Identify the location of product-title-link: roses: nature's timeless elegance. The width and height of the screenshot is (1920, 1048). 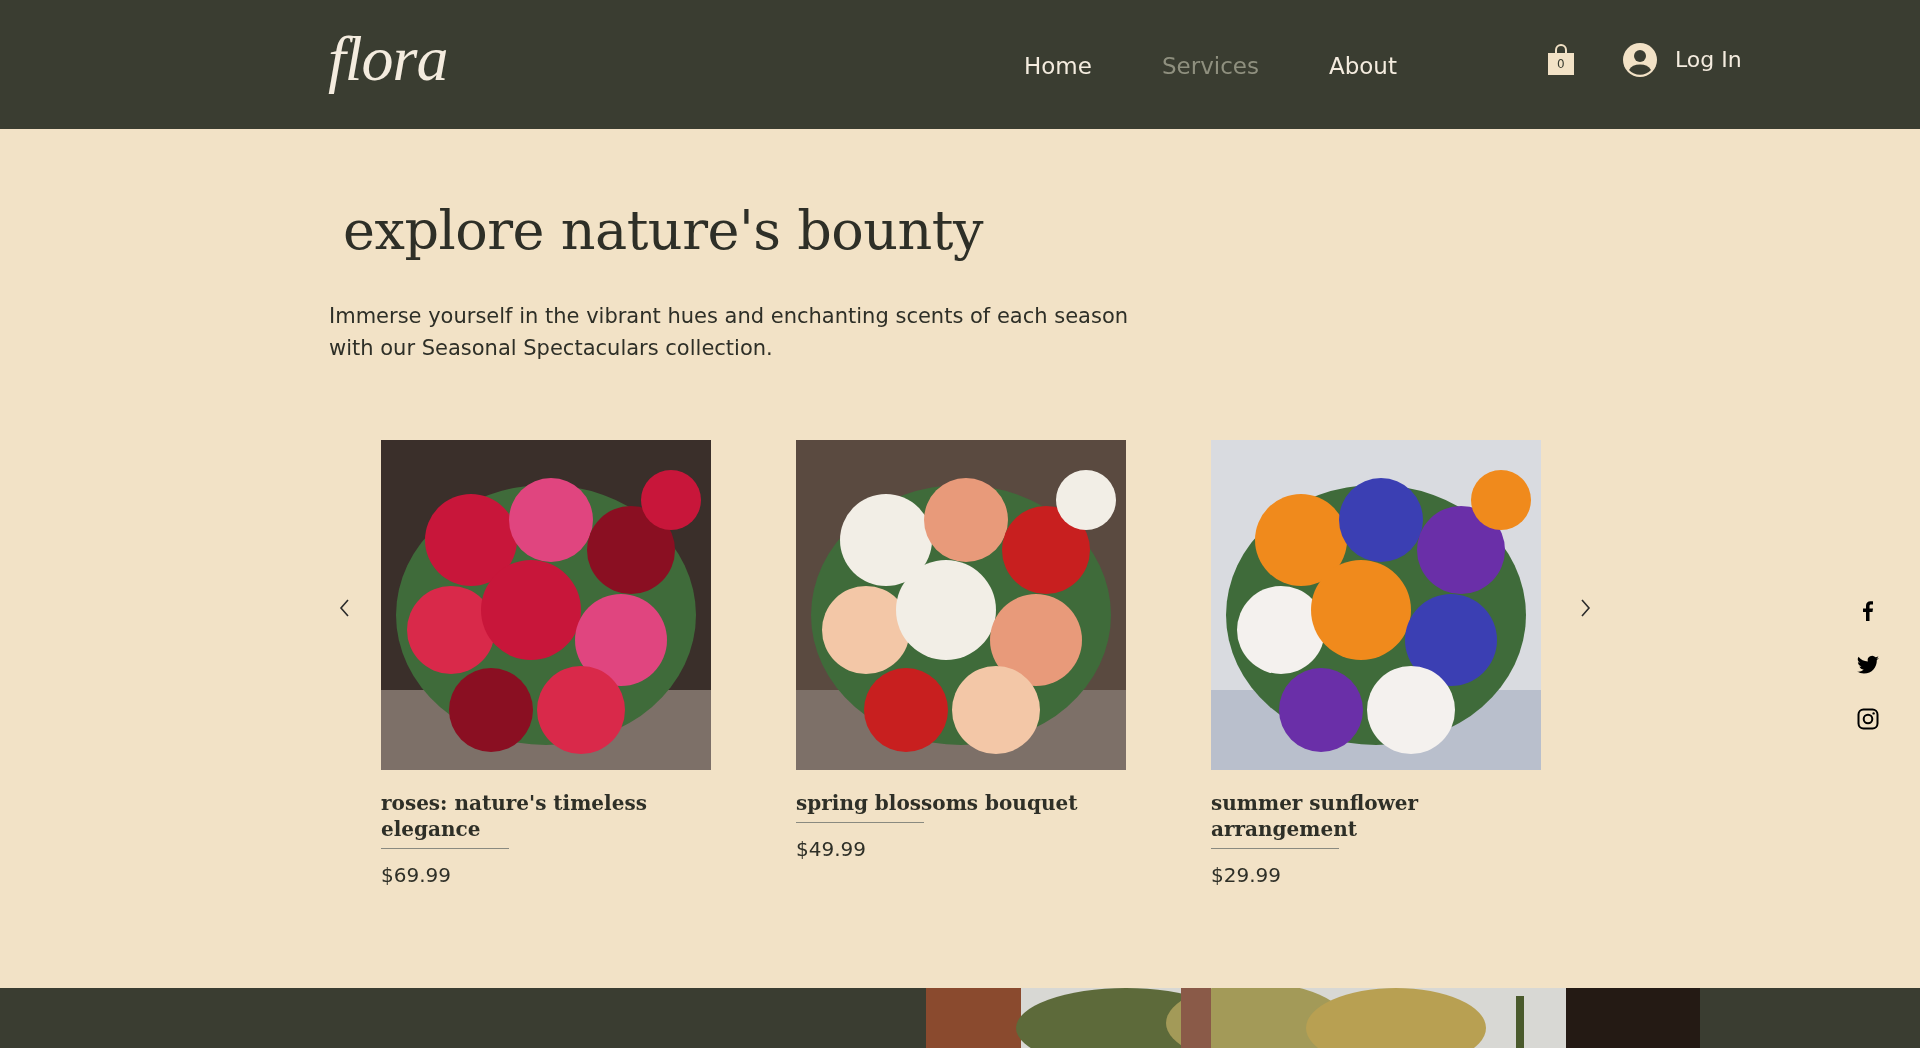
(536, 816).